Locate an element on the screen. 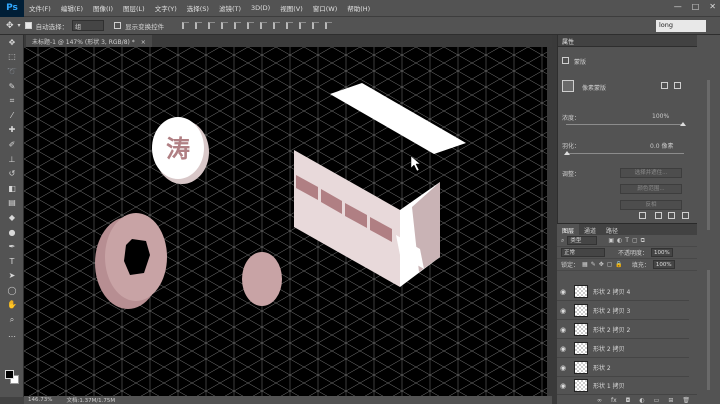 The image size is (720, 404). properties-scrollbar is located at coordinates (708, 155).